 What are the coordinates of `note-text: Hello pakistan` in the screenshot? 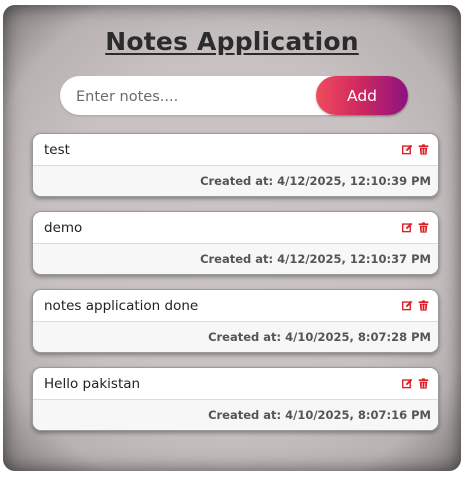 It's located at (92, 384).